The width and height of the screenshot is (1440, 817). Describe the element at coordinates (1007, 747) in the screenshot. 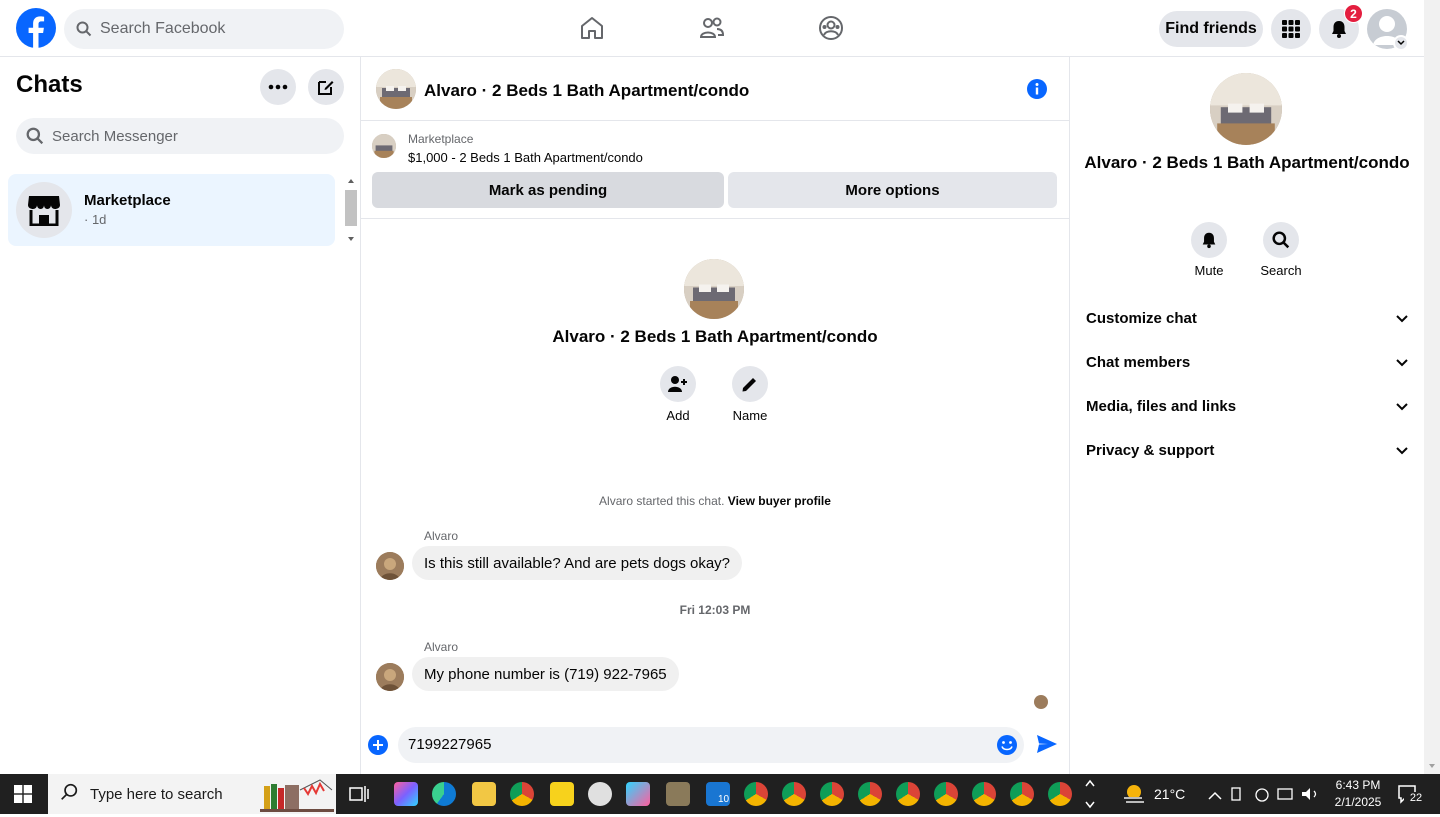

I see `emoji-icon` at that location.